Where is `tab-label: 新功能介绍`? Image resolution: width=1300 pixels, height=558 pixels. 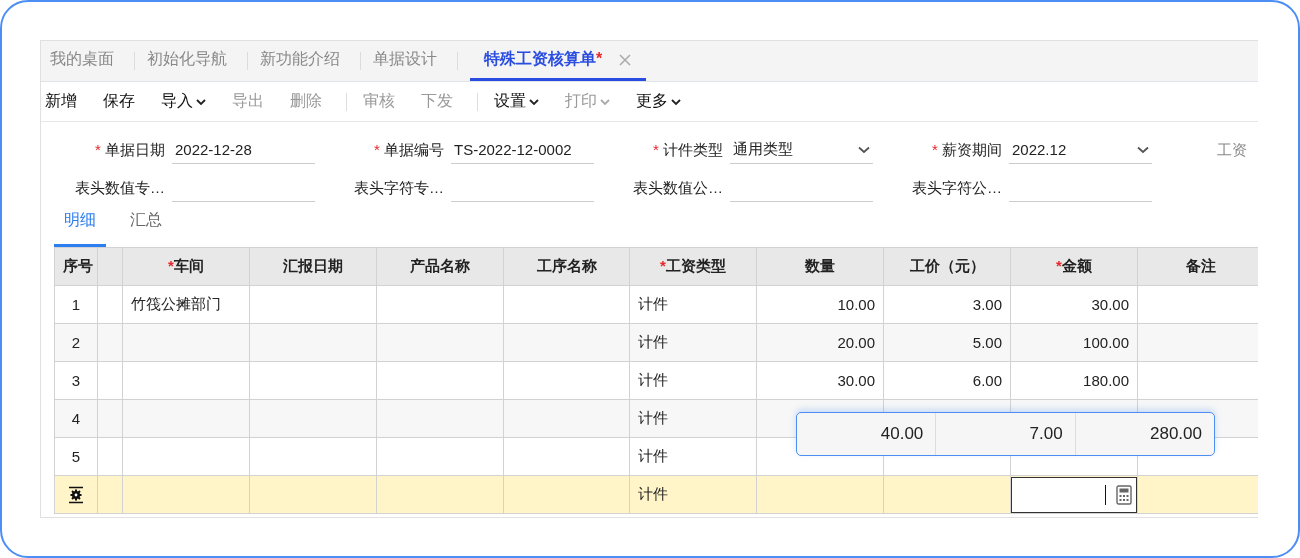
tab-label: 新功能介绍 is located at coordinates (300, 59).